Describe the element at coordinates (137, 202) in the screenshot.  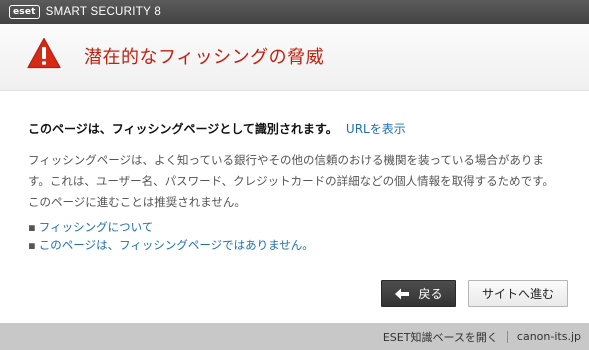
I see `description-line: このページに進むことは推奨されません。` at that location.